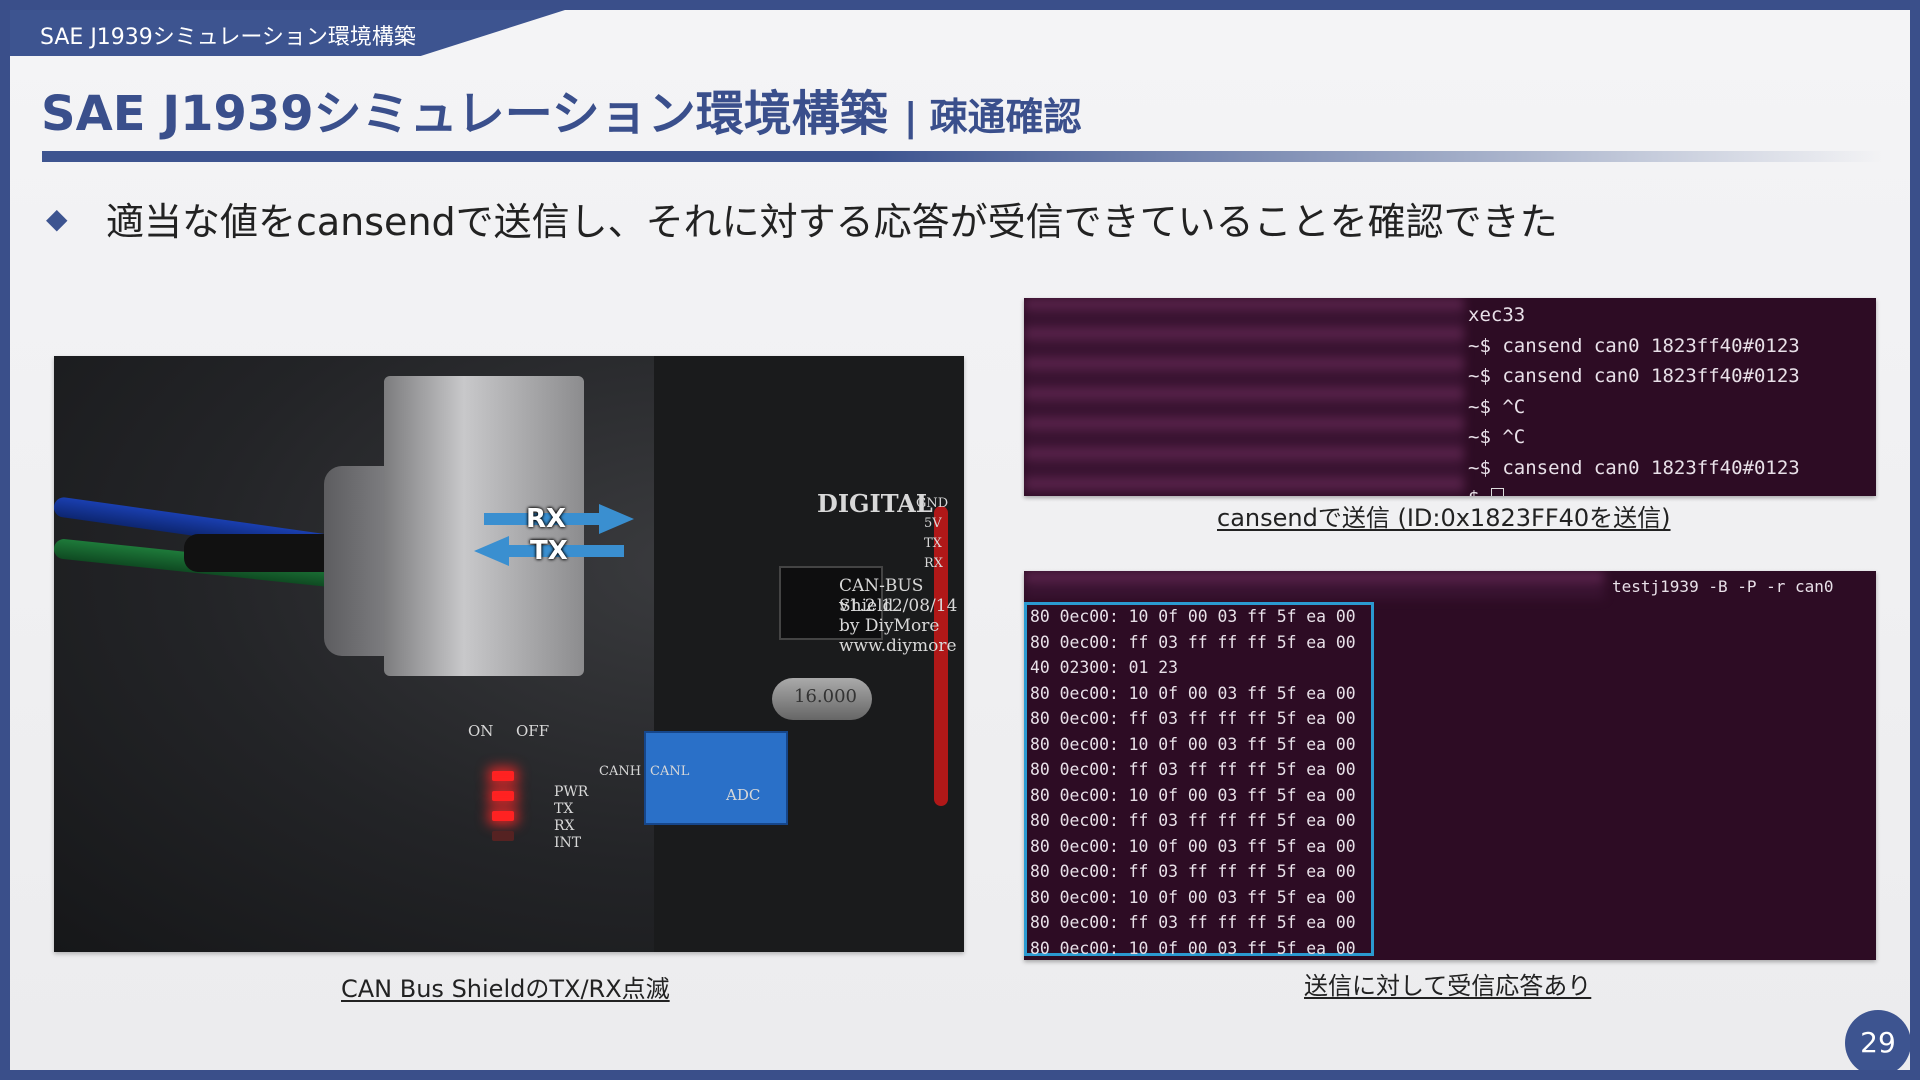 The image size is (1920, 1080). I want to click on silk-led-rx: RX, so click(564, 826).